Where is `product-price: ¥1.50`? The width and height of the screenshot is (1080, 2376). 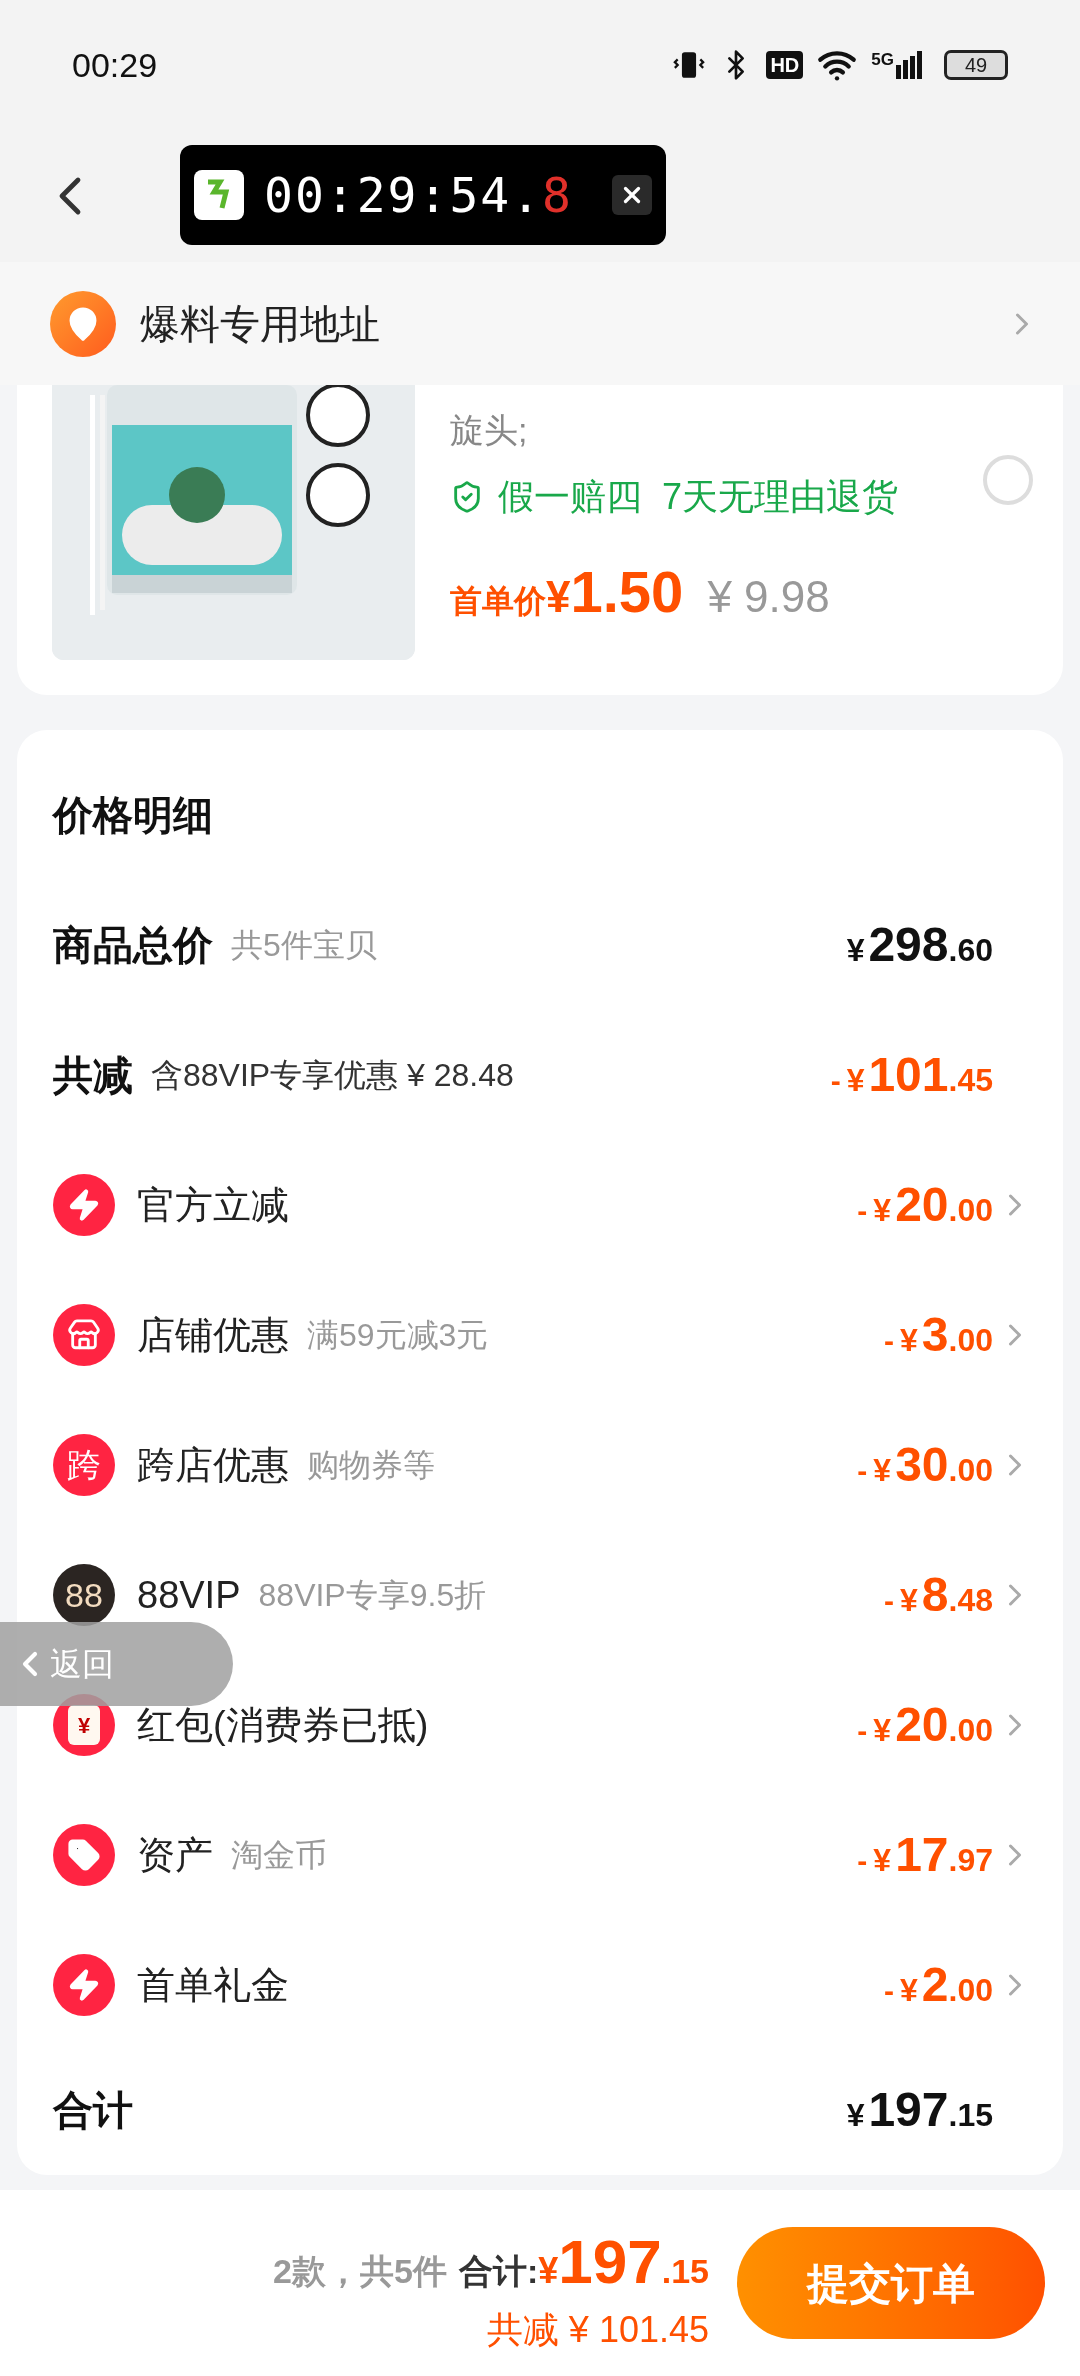
product-price: ¥1.50 is located at coordinates (615, 592).